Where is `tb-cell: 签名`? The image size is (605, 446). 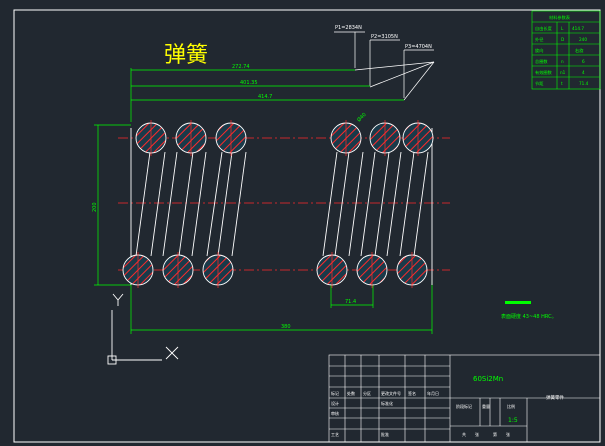
tb-cell: 签名 is located at coordinates (412, 393).